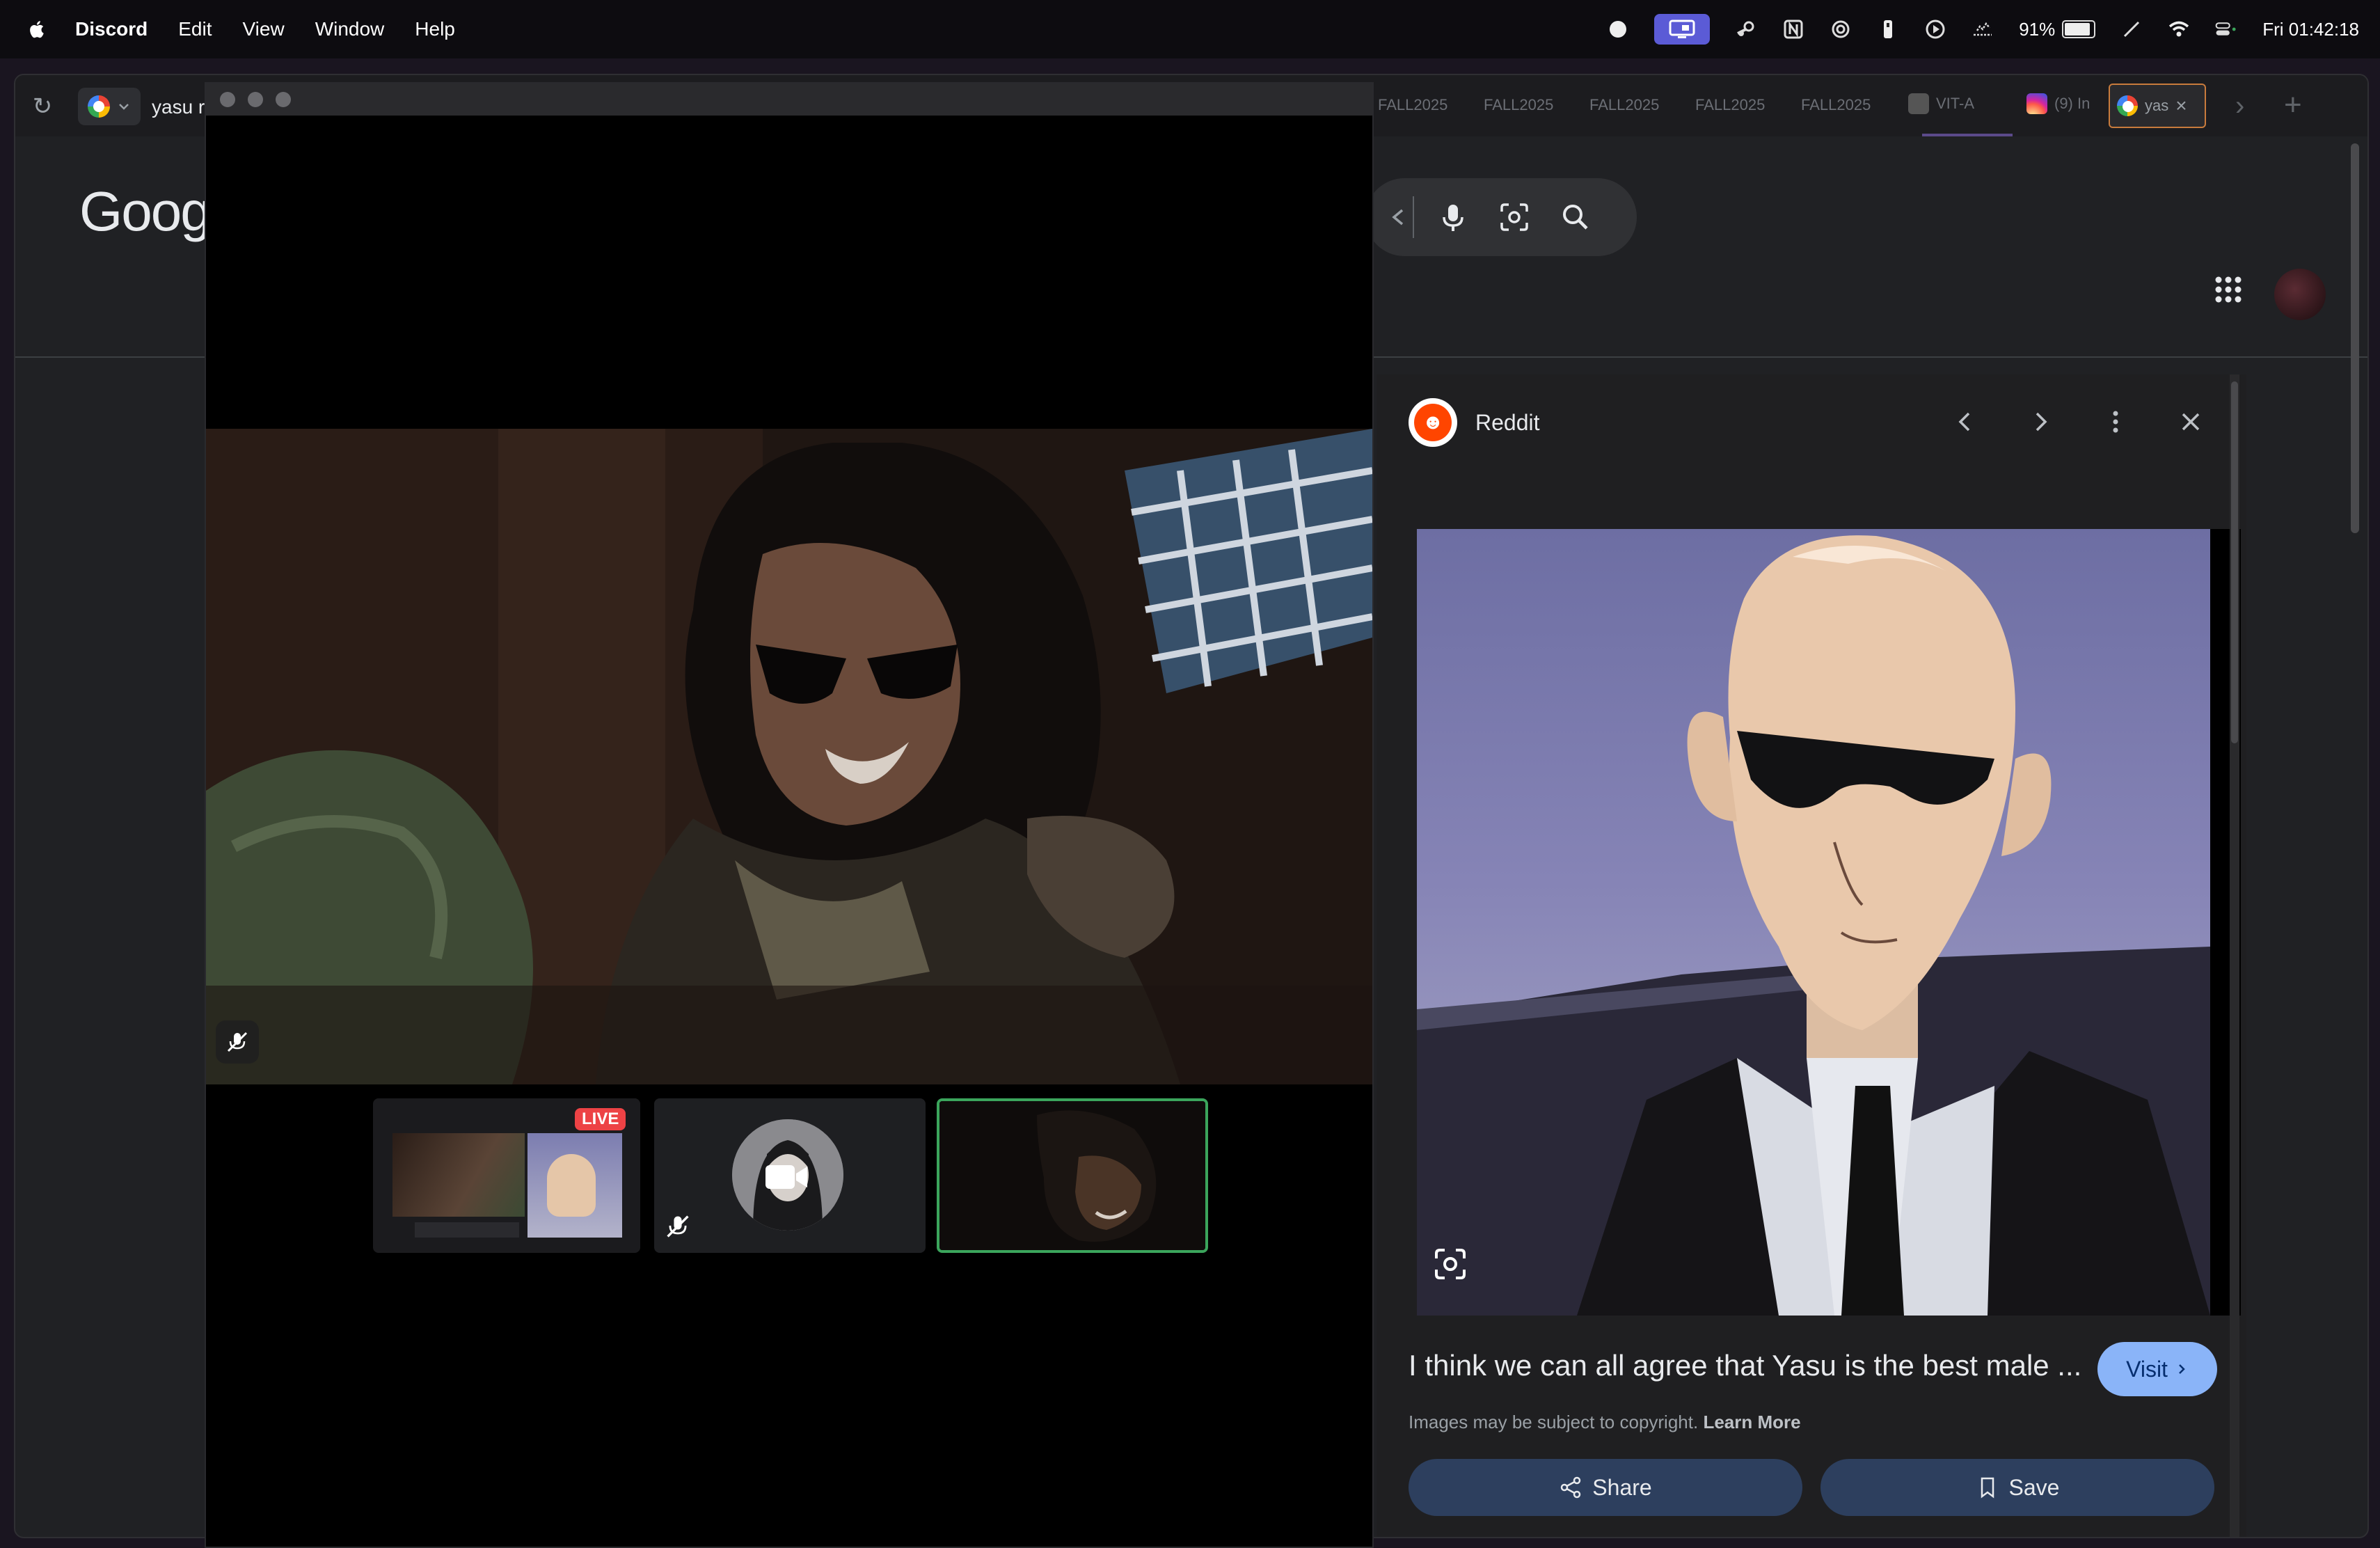 The height and width of the screenshot is (1548, 2380). I want to click on chevron-left-icon, so click(1391, 217).